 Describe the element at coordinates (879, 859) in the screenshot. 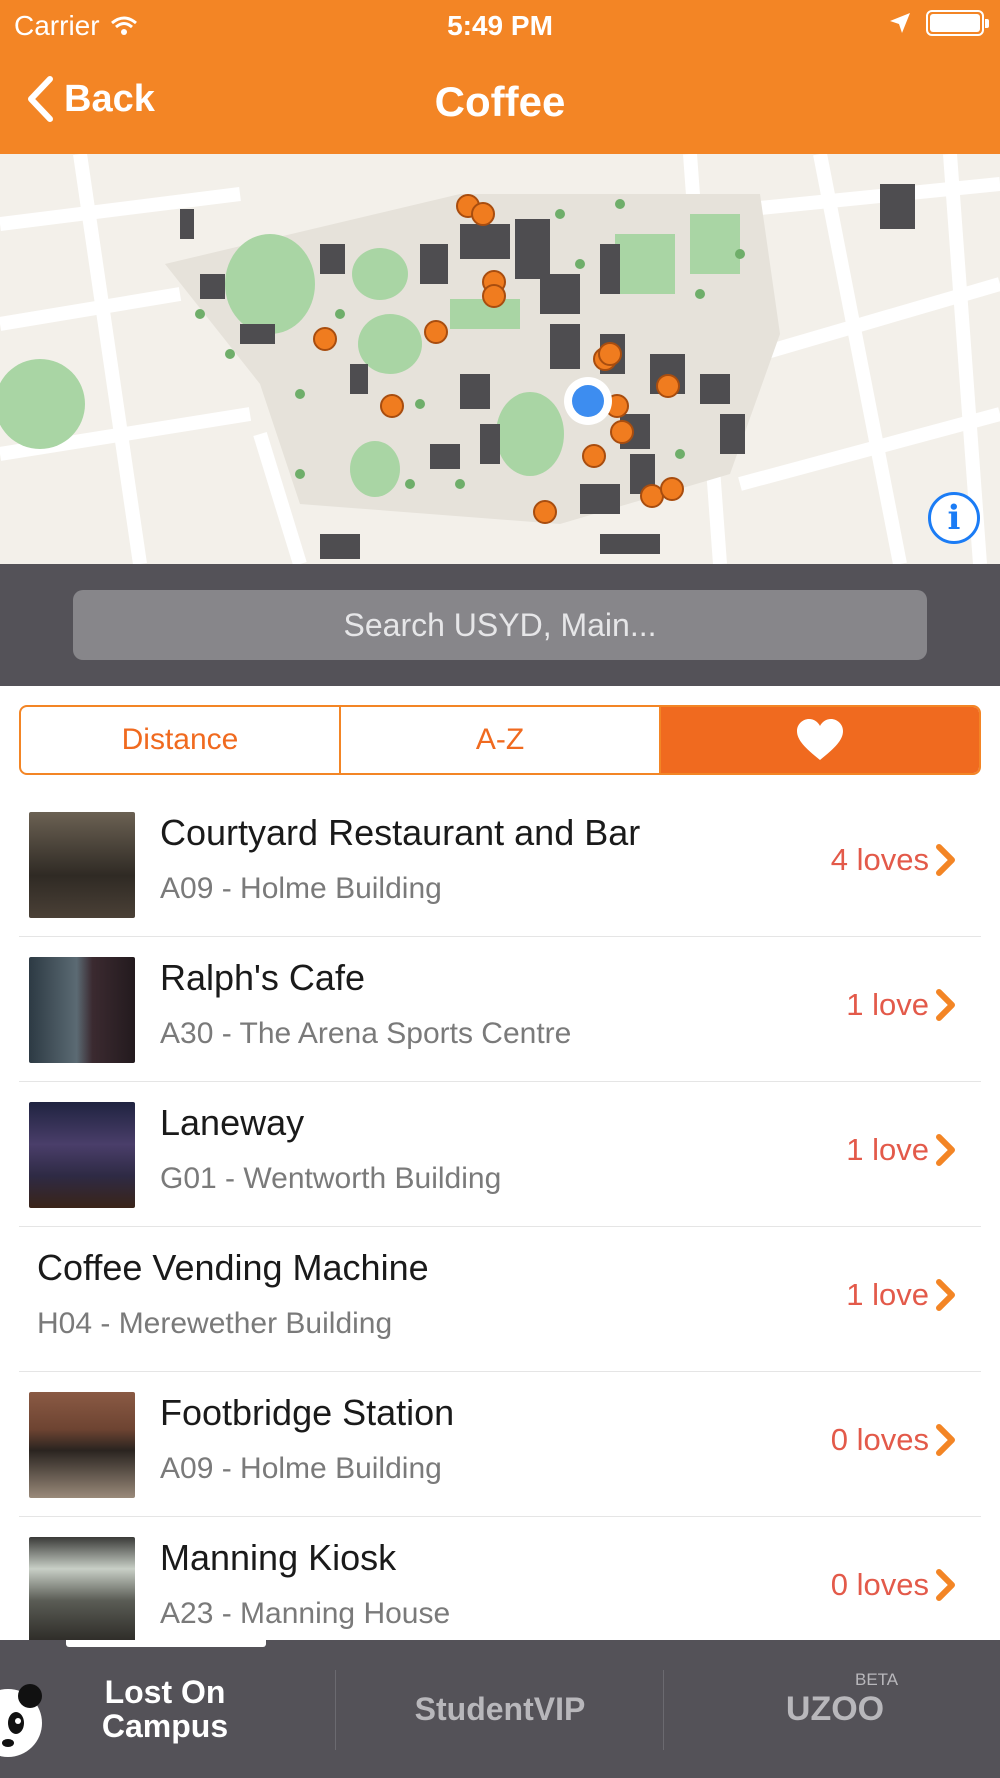

I see `loves-label: 4 loves` at that location.